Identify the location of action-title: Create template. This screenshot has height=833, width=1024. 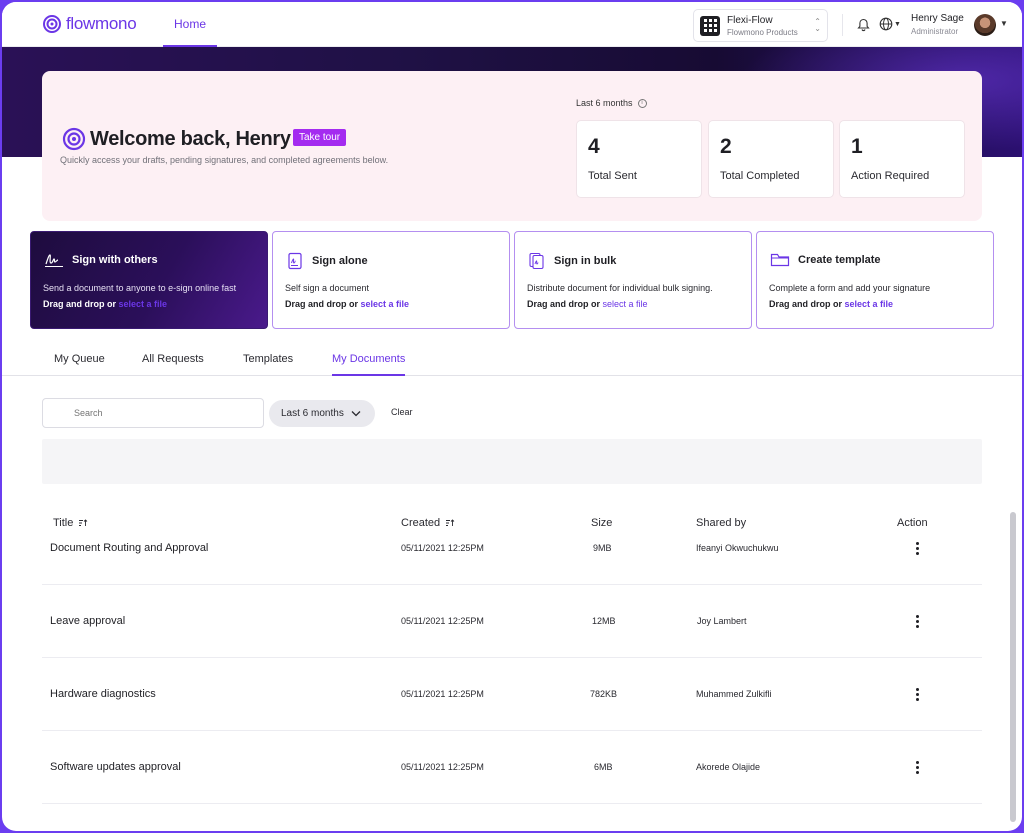
(839, 260).